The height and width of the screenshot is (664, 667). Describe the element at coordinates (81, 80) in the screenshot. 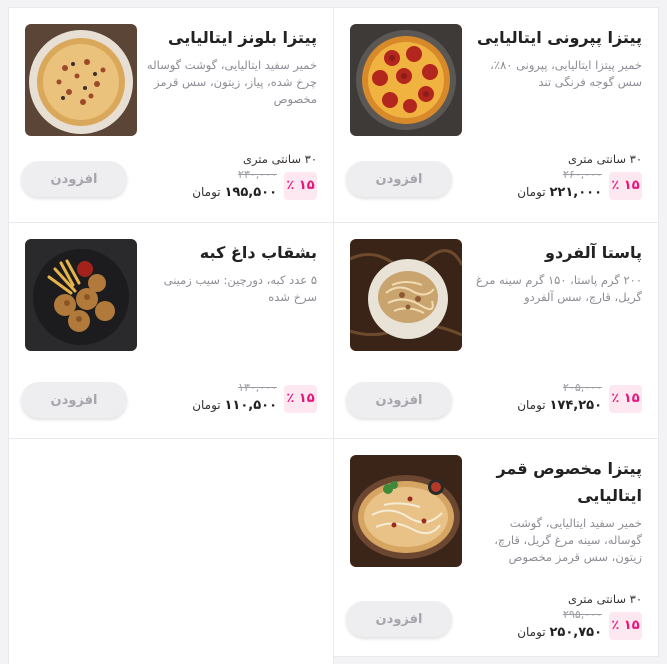

I see `bolognese-pizza-image` at that location.